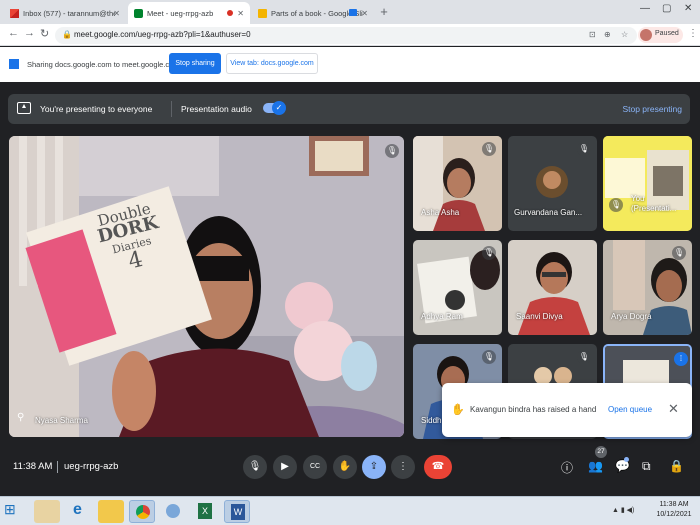  Describe the element at coordinates (230, 13) in the screenshot. I see `recording-icon` at that location.